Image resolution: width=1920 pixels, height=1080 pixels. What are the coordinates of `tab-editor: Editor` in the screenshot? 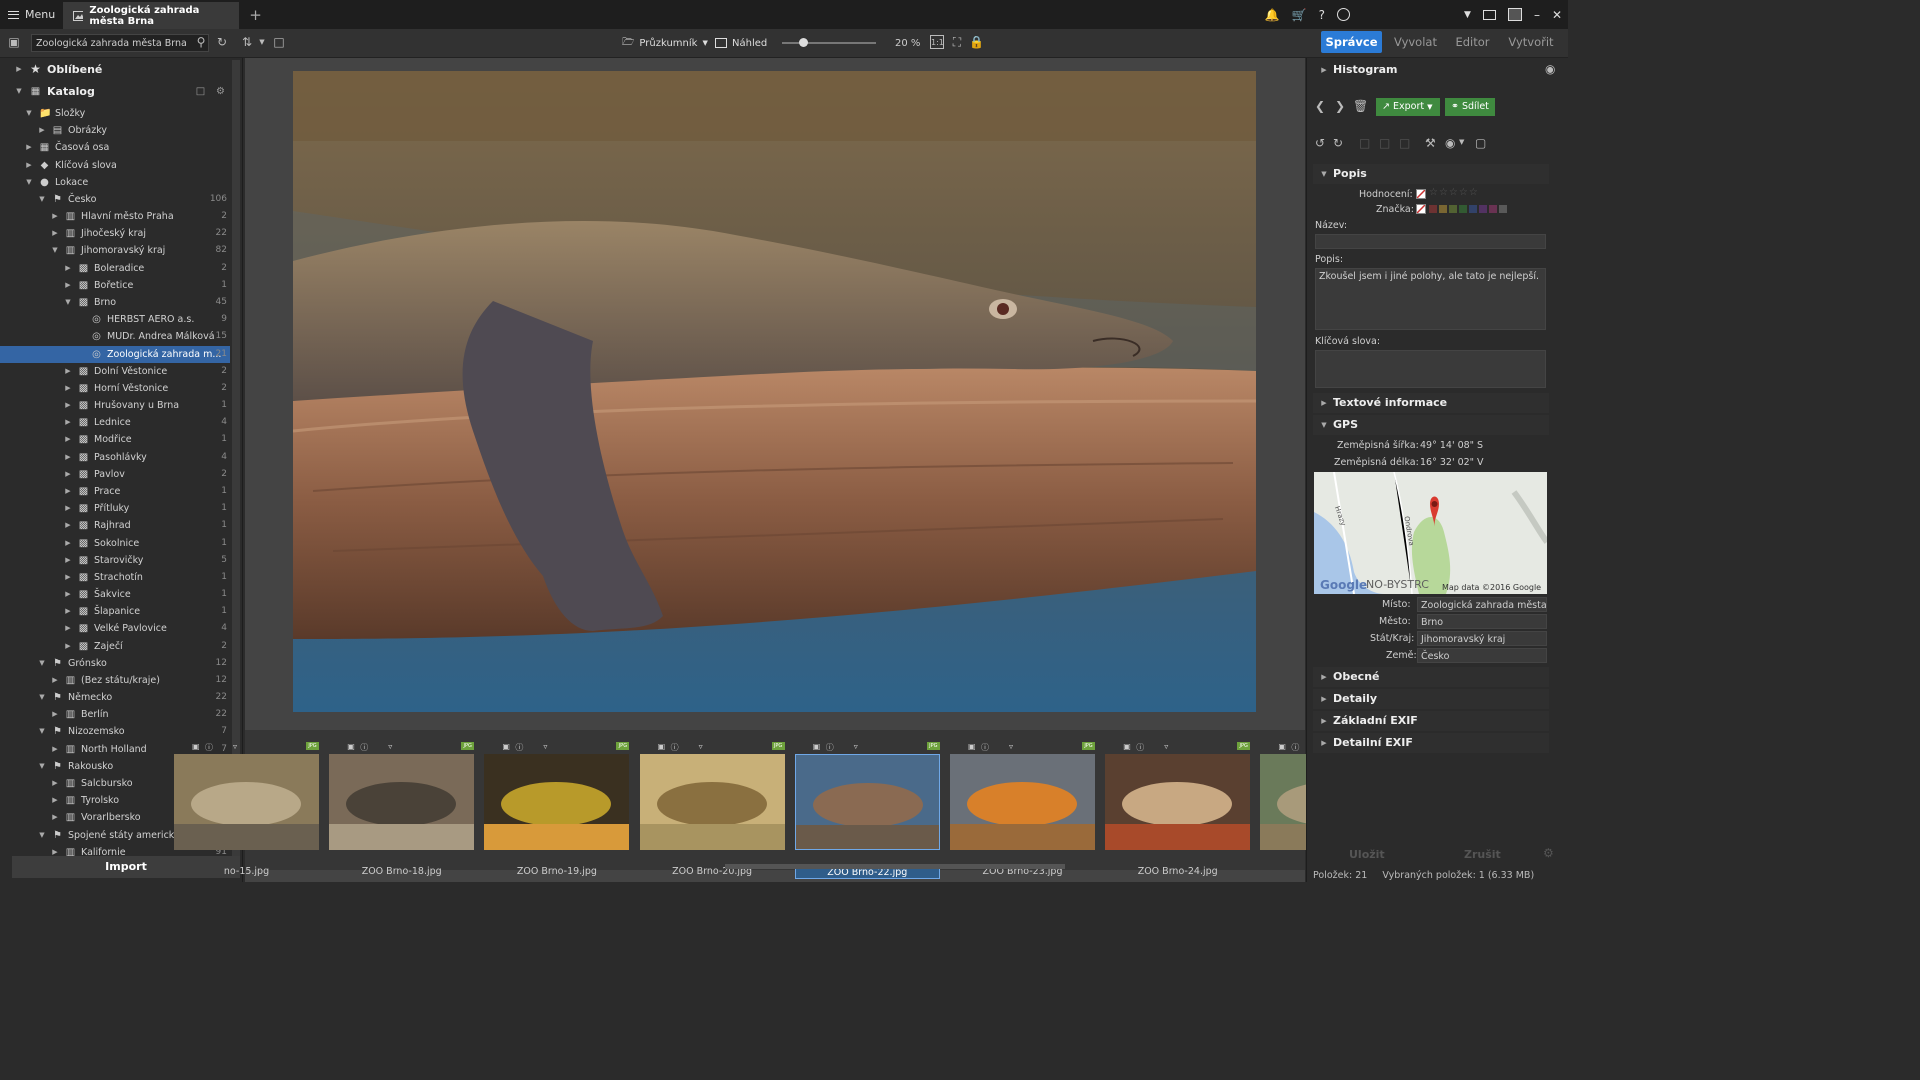 It's located at (1472, 42).